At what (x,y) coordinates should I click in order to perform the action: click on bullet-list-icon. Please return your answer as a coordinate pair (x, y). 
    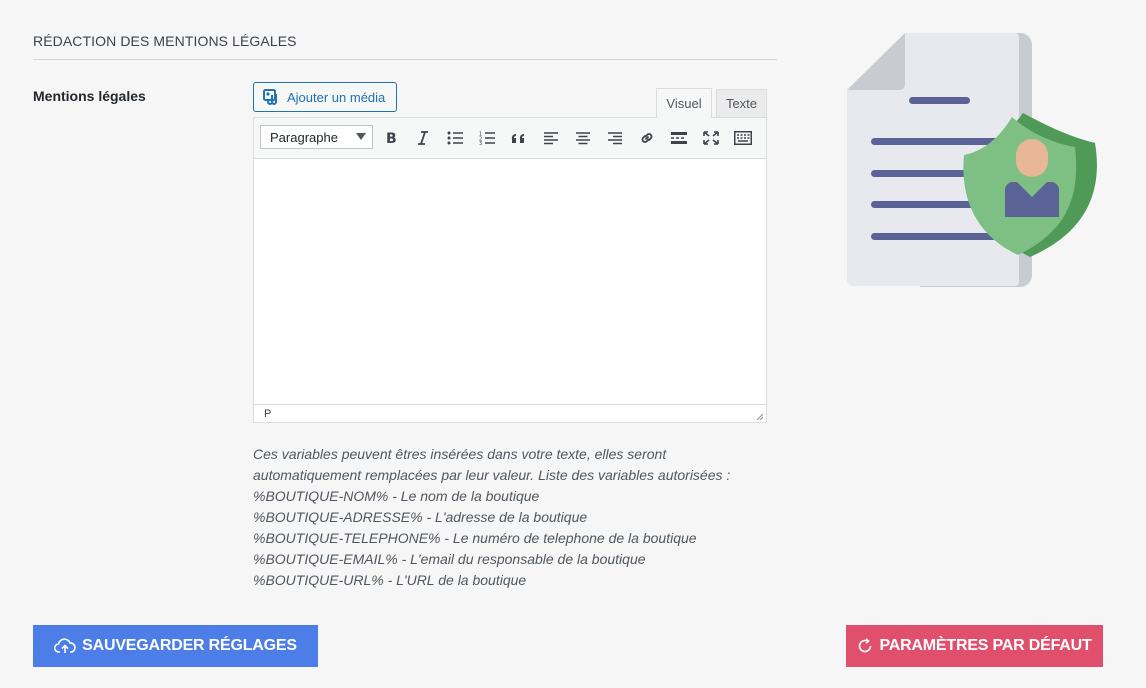
    Looking at the image, I should click on (455, 138).